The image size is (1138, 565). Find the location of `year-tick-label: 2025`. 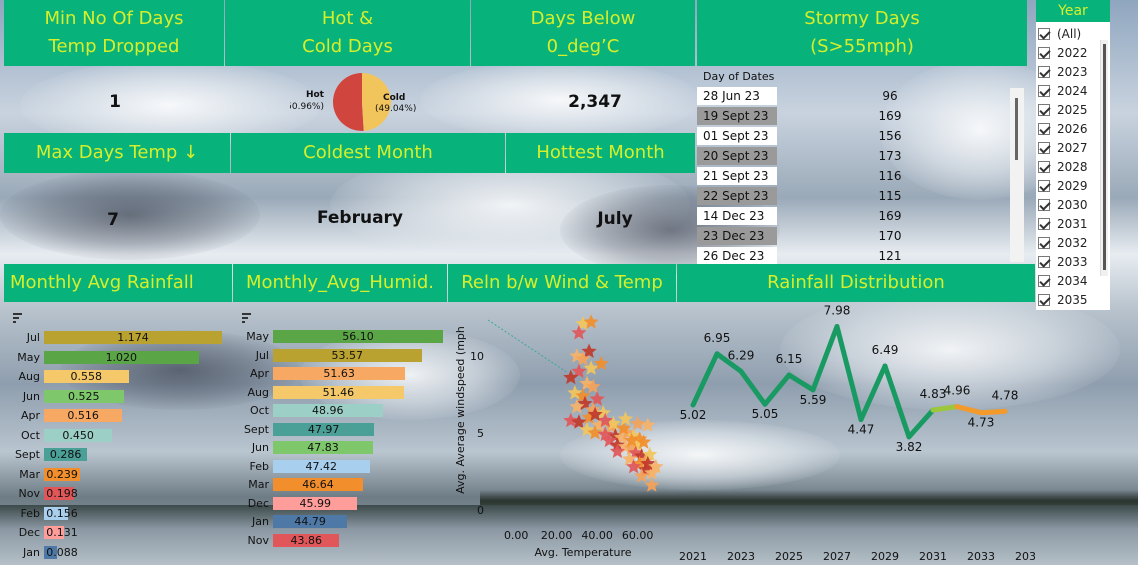

year-tick-label: 2025 is located at coordinates (789, 556).